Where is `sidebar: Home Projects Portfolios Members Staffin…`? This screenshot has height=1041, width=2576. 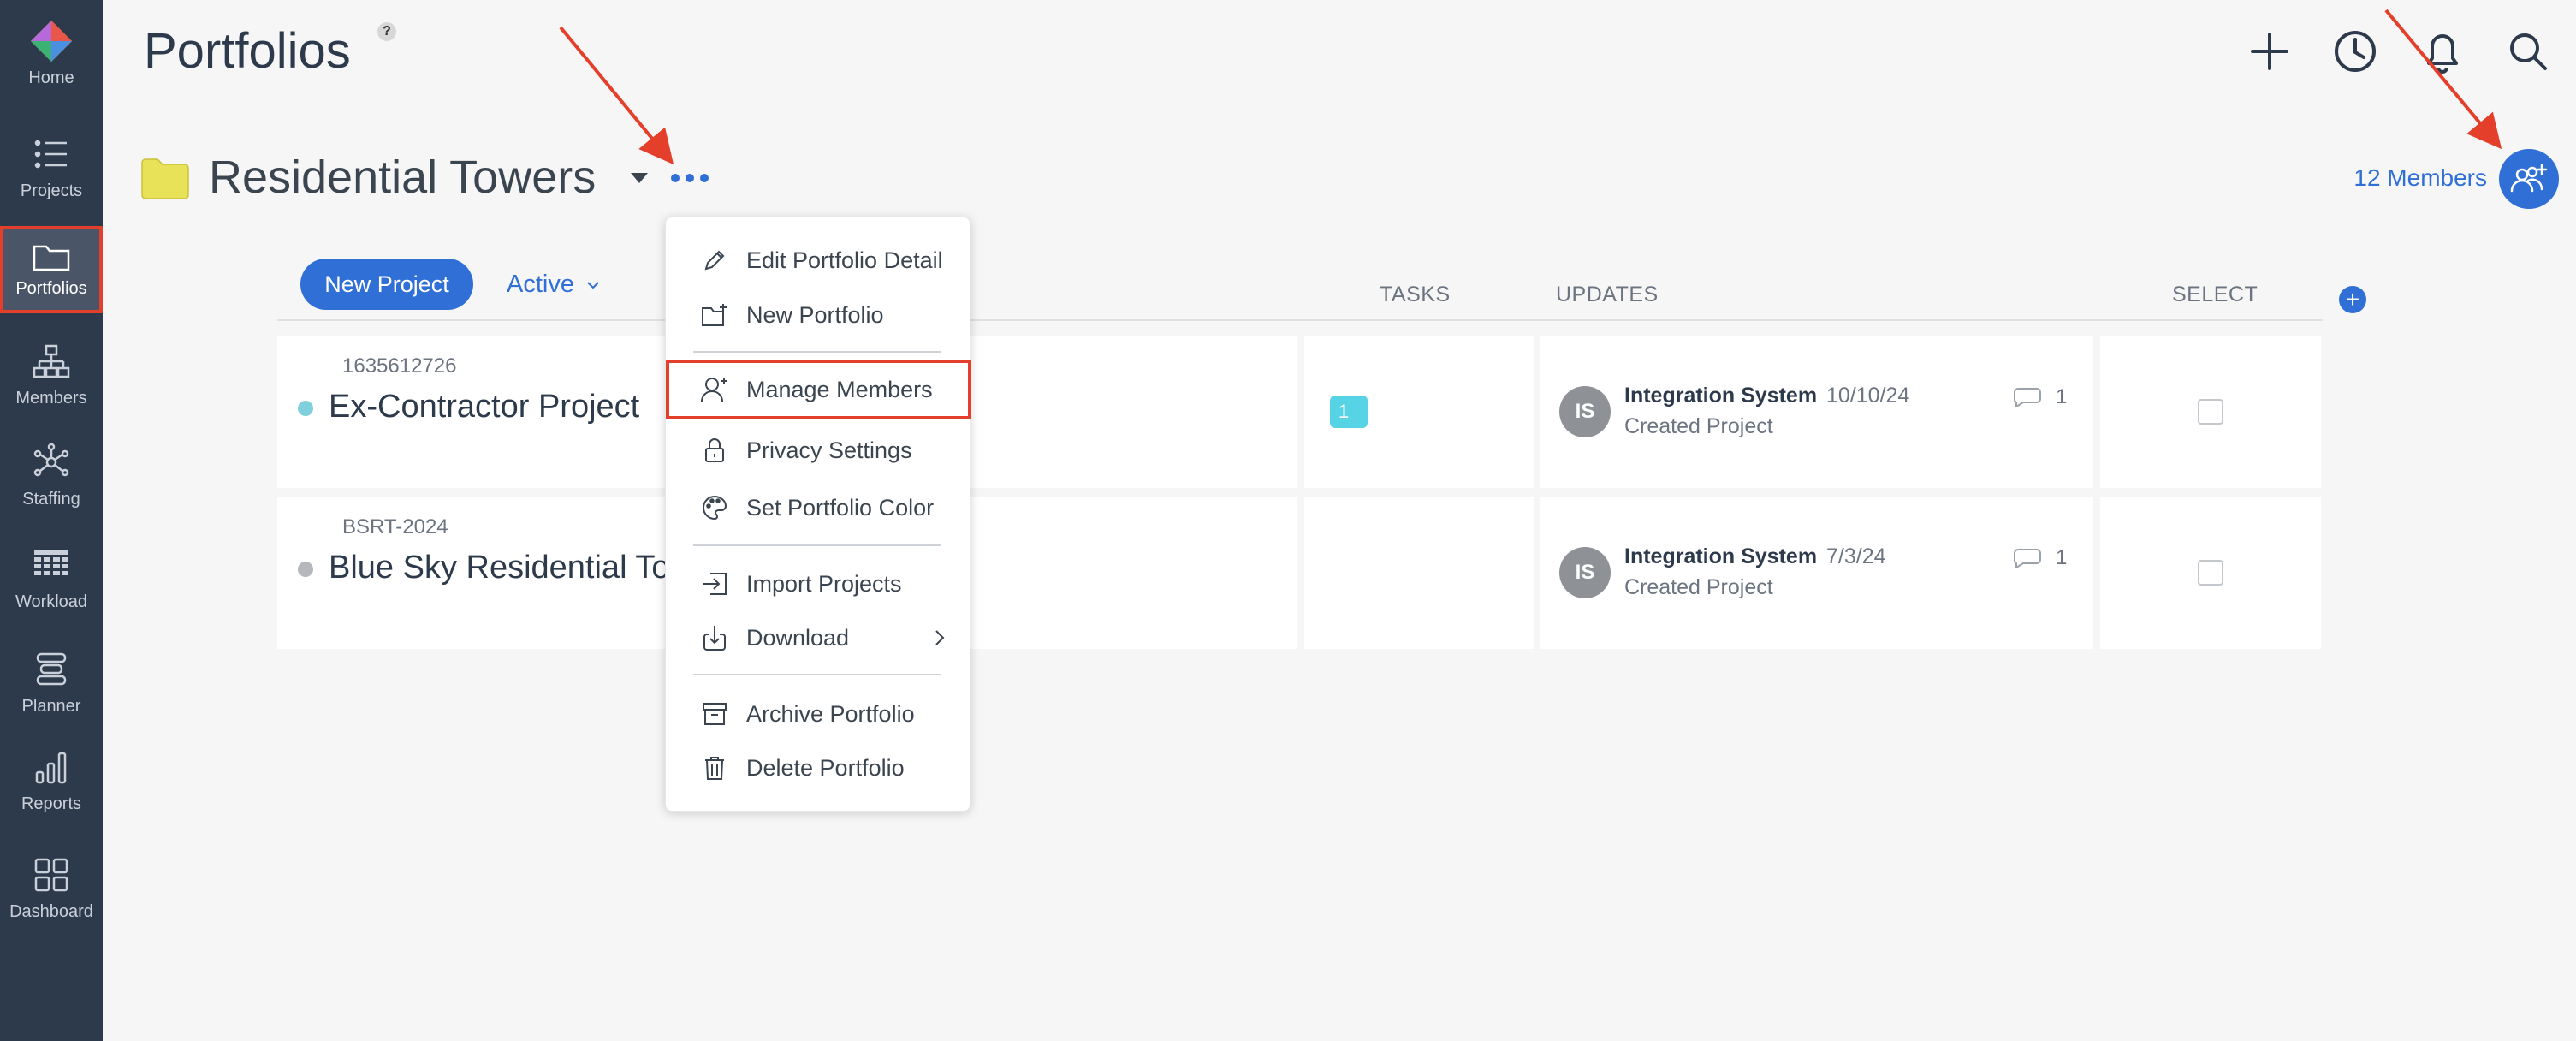 sidebar: Home Projects Portfolios Members Staffin… is located at coordinates (51, 520).